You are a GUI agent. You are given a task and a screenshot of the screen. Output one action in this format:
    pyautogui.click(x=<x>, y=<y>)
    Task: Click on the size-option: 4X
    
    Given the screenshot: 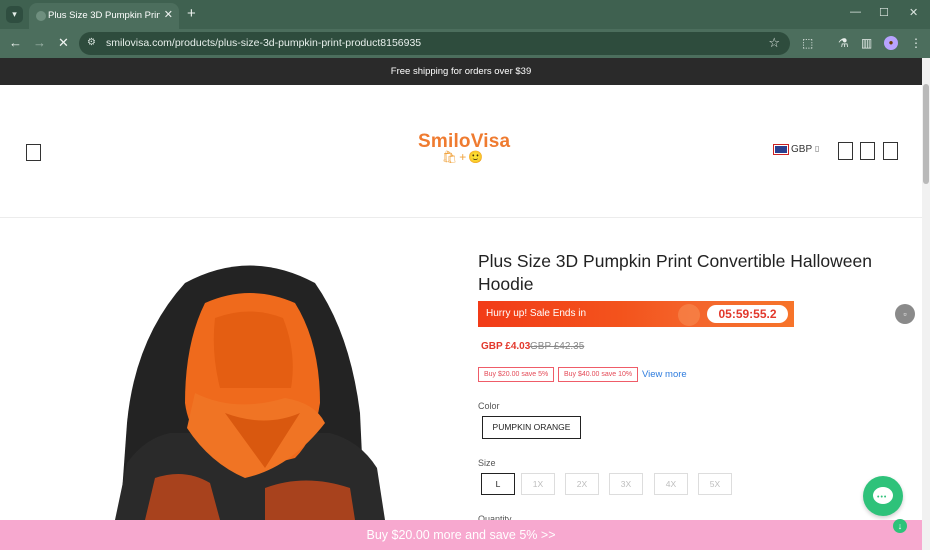 What is the action you would take?
    pyautogui.click(x=671, y=484)
    